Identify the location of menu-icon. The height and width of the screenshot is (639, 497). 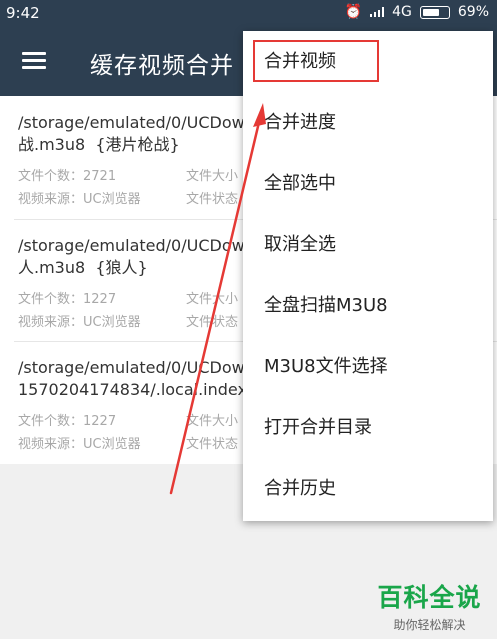
(34, 61).